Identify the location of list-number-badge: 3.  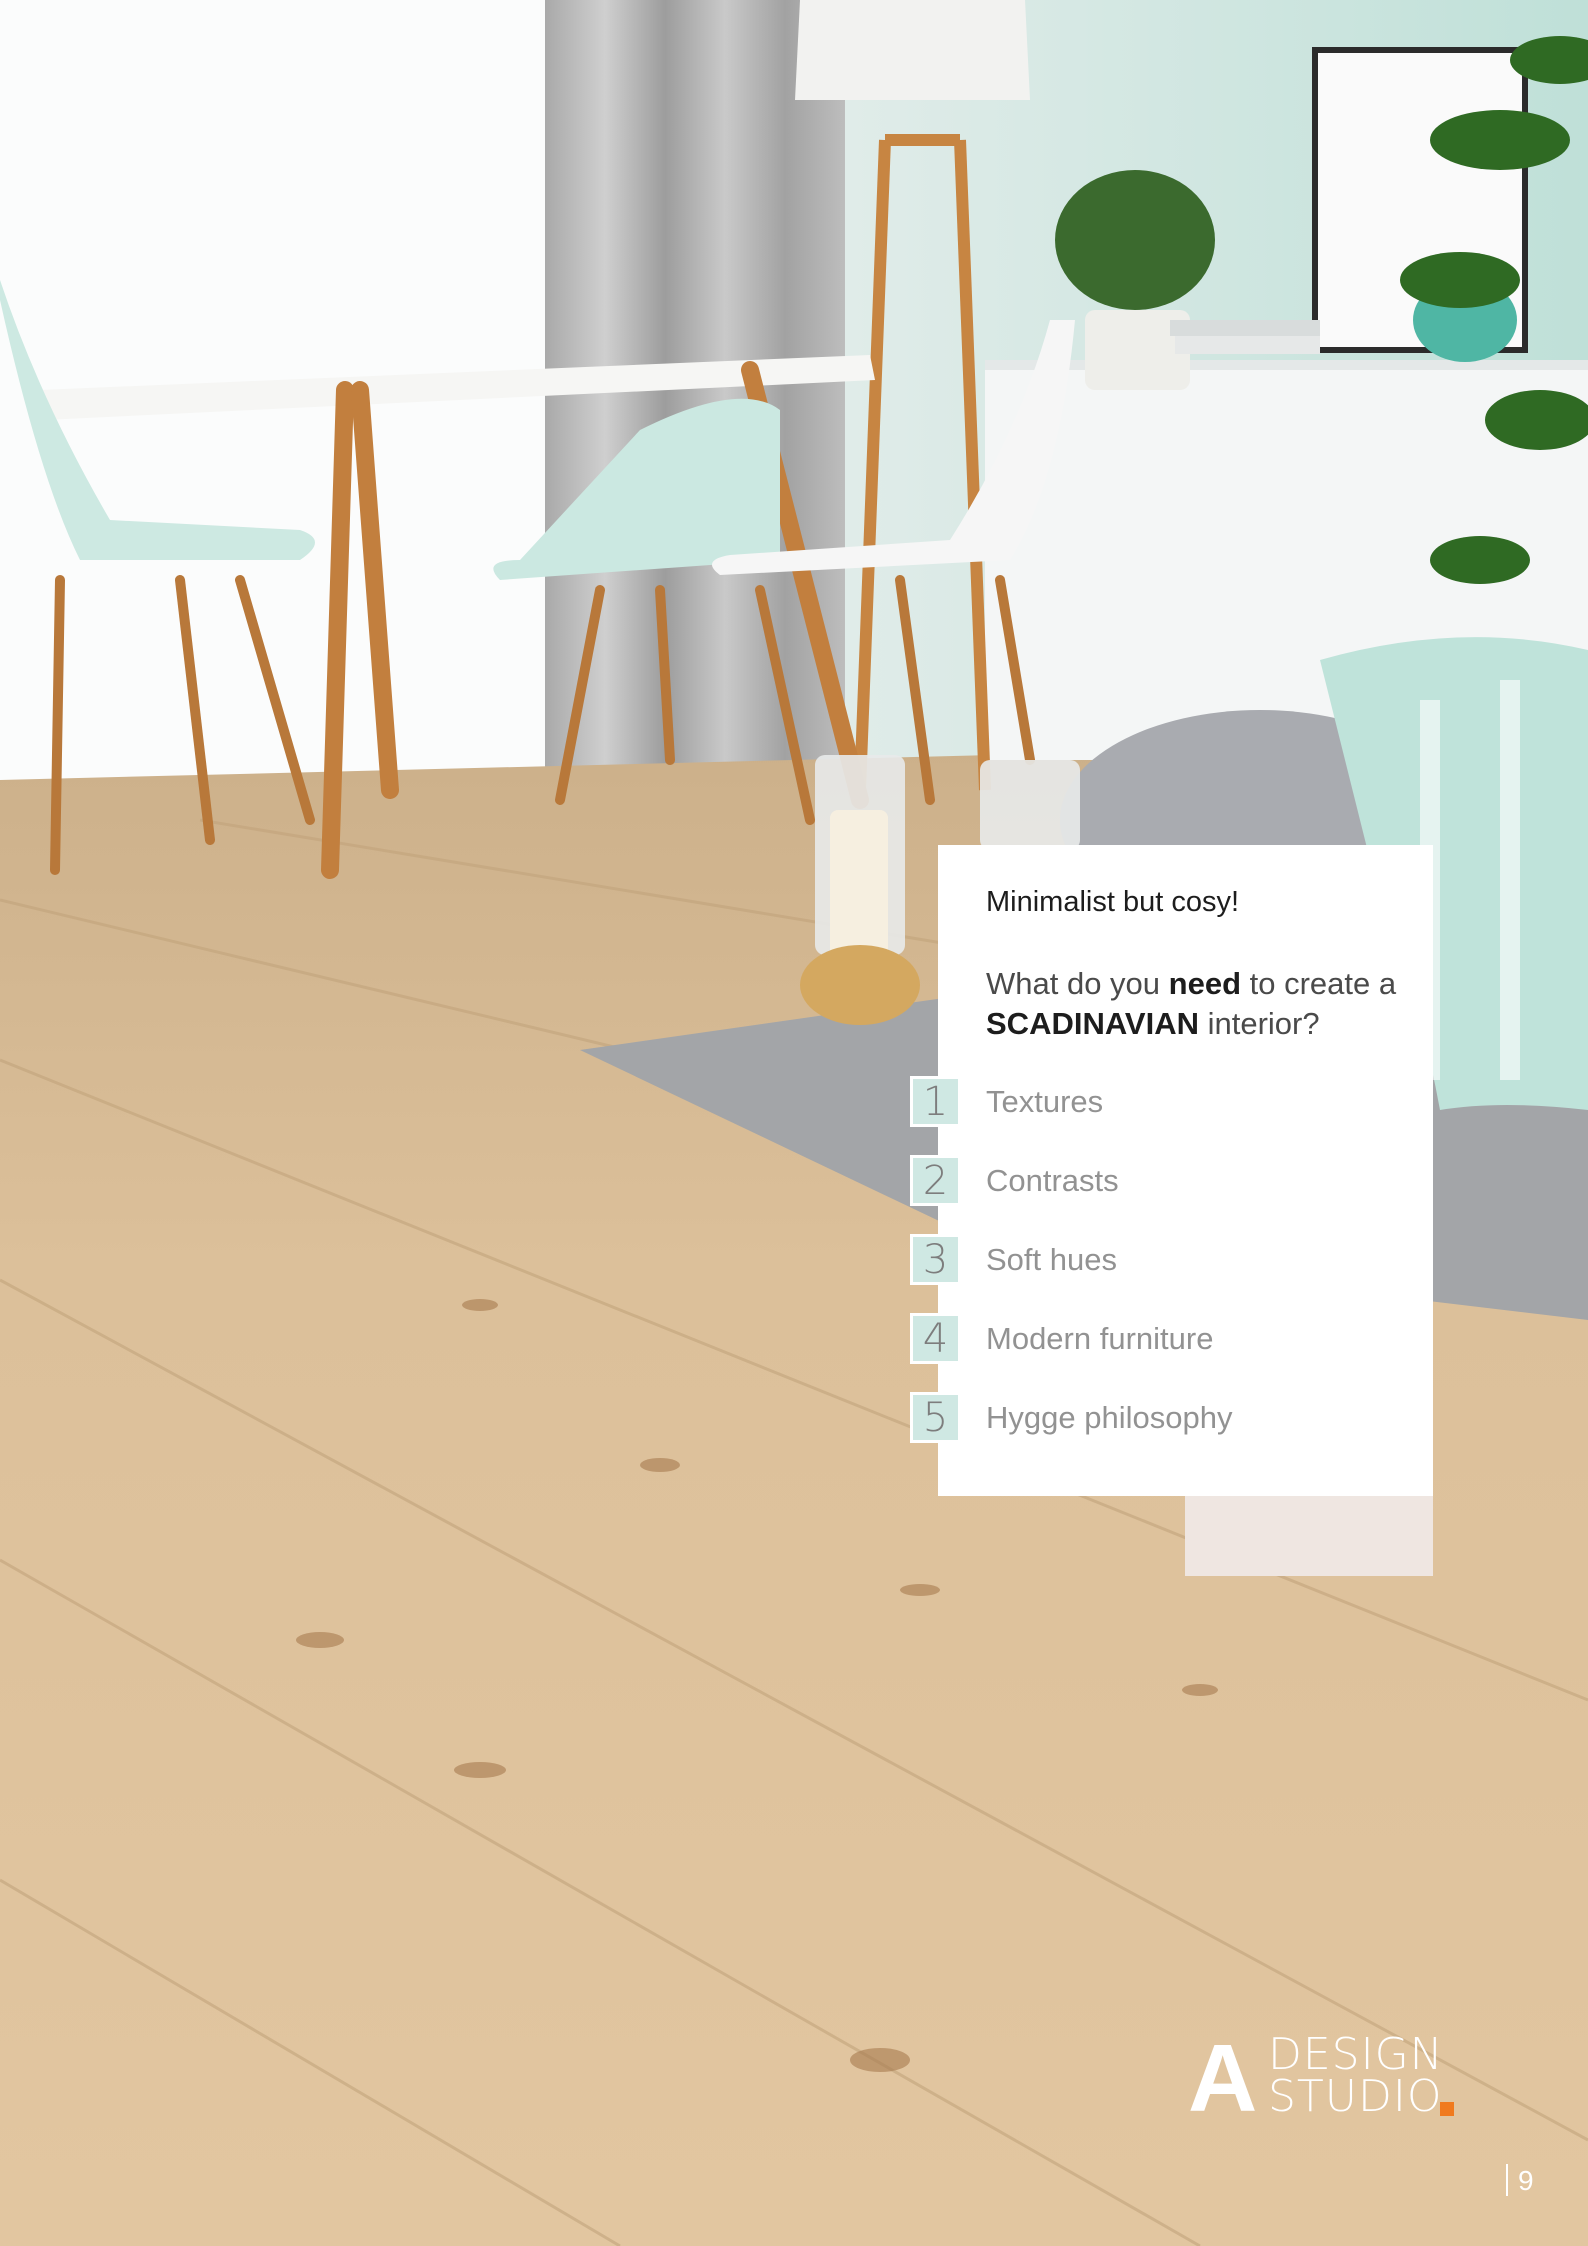
(935, 1259).